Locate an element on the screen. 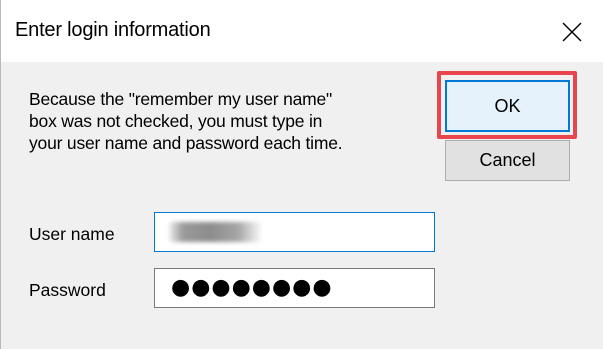  password-input: ●●●●●●●● is located at coordinates (294, 288).